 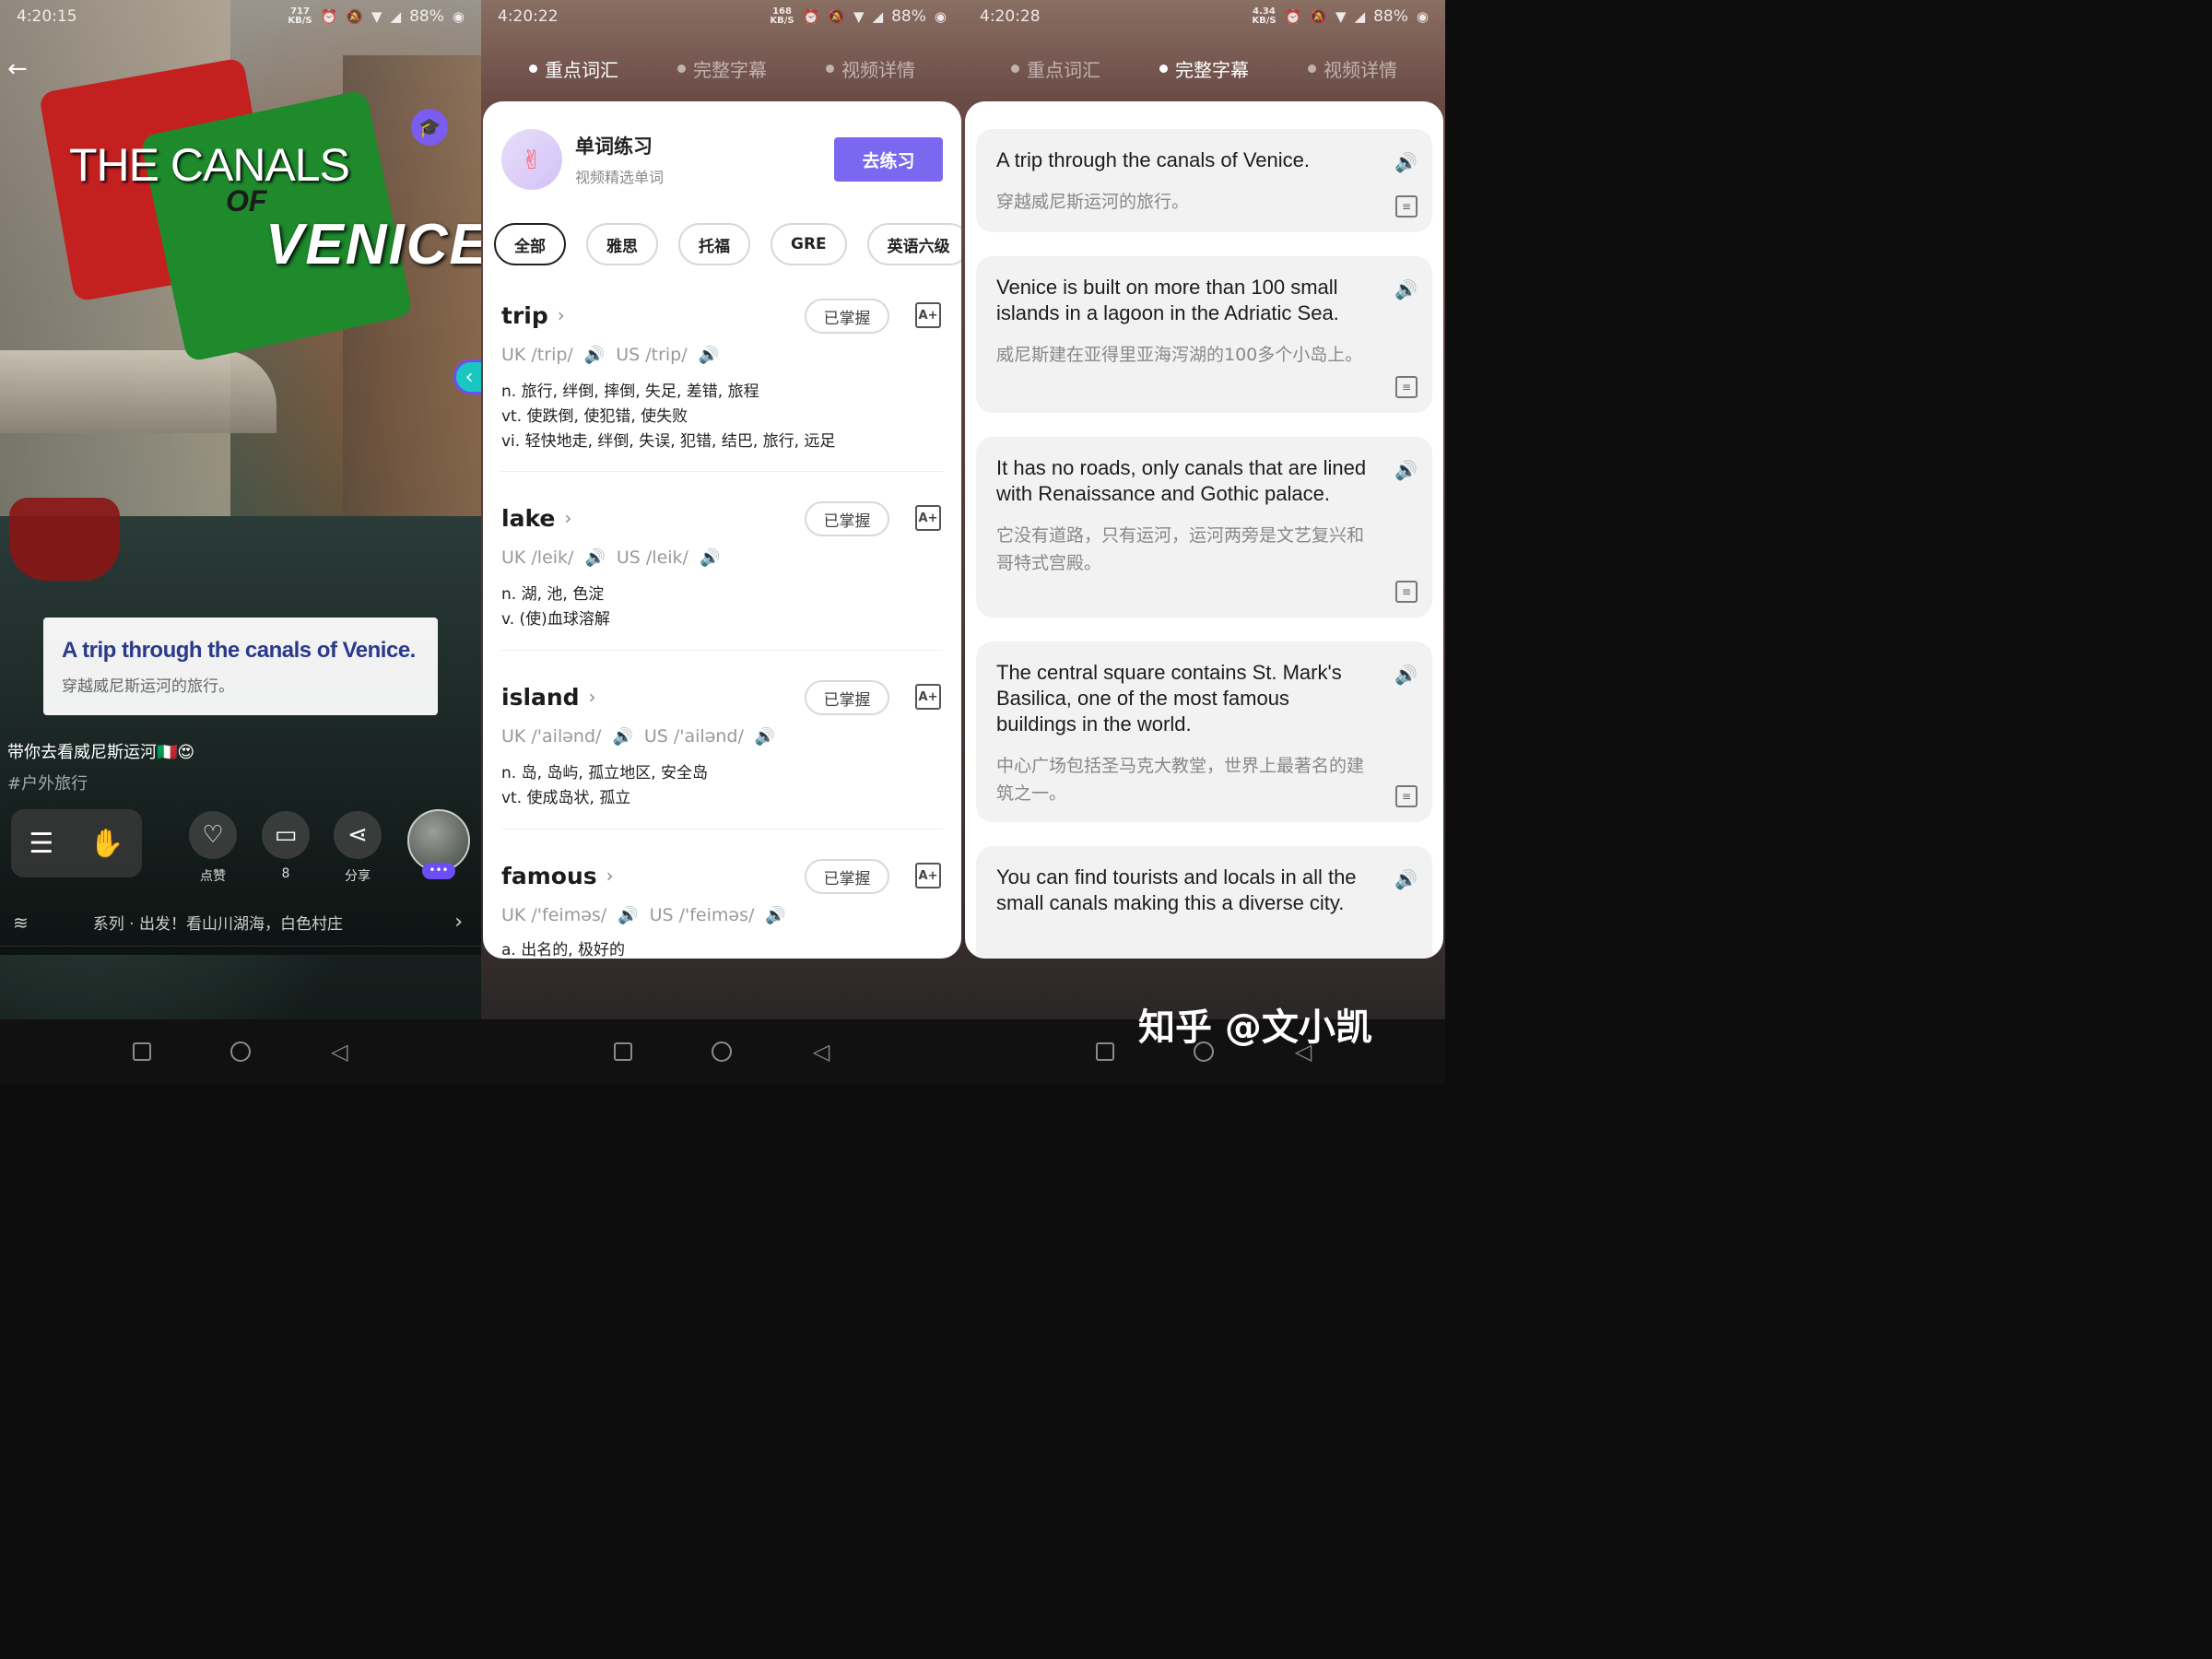 What do you see at coordinates (537, 355) in the screenshot?
I see `phonetic-uk: UK /trip/` at bounding box center [537, 355].